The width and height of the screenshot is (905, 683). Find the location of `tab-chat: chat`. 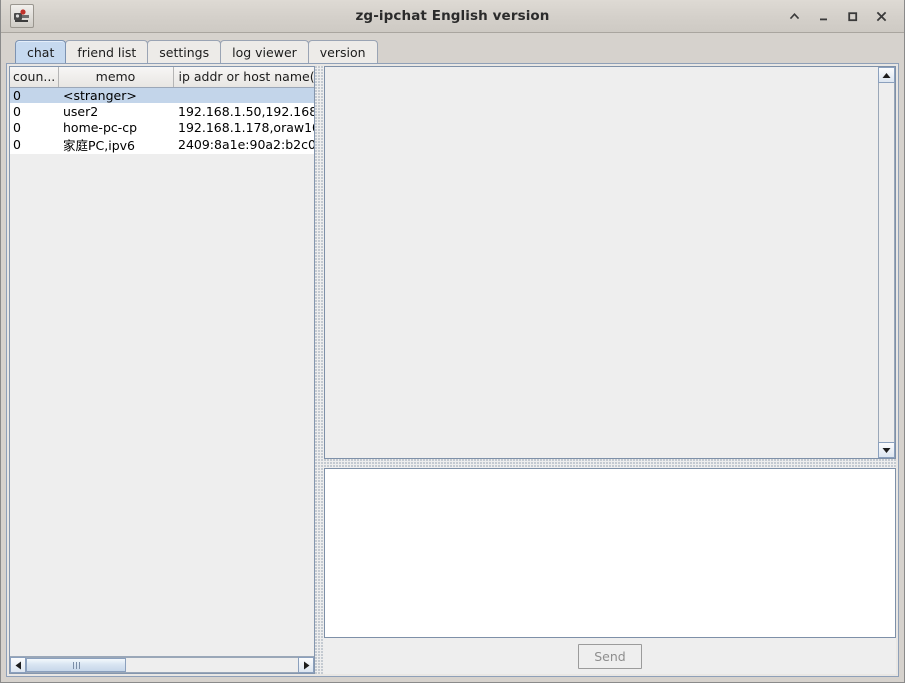

tab-chat: chat is located at coordinates (41, 51).